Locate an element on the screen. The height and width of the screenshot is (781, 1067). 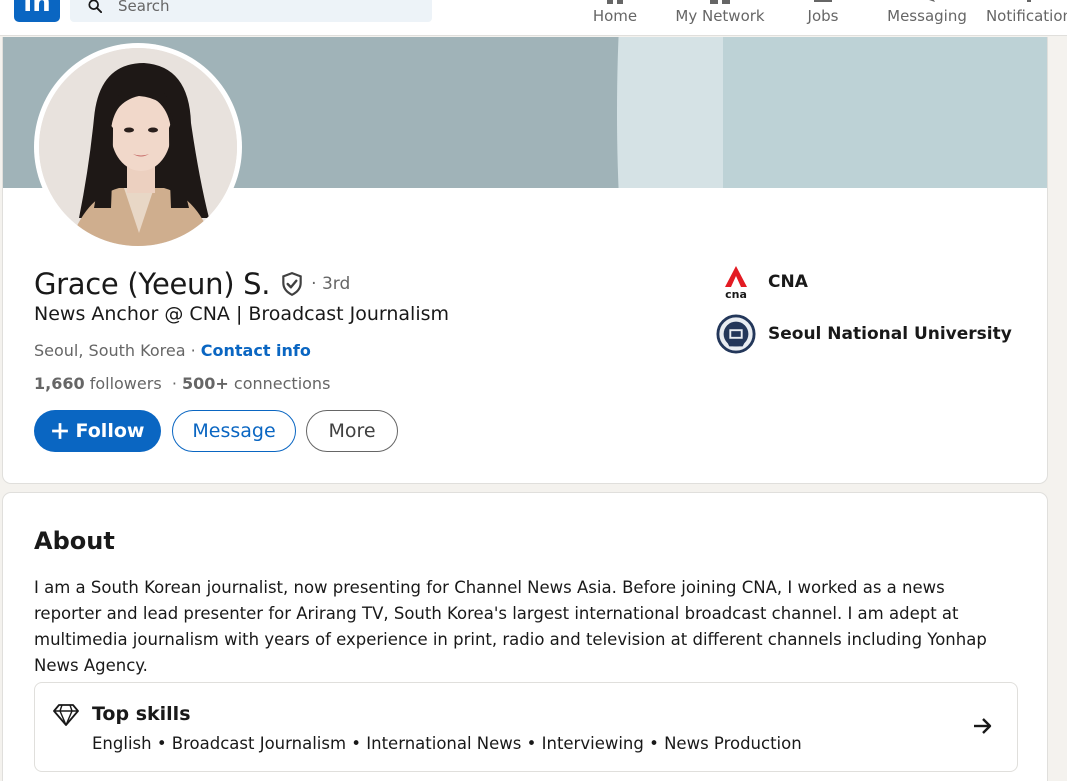
nav-my-network: My Network is located at coordinates (720, 18).